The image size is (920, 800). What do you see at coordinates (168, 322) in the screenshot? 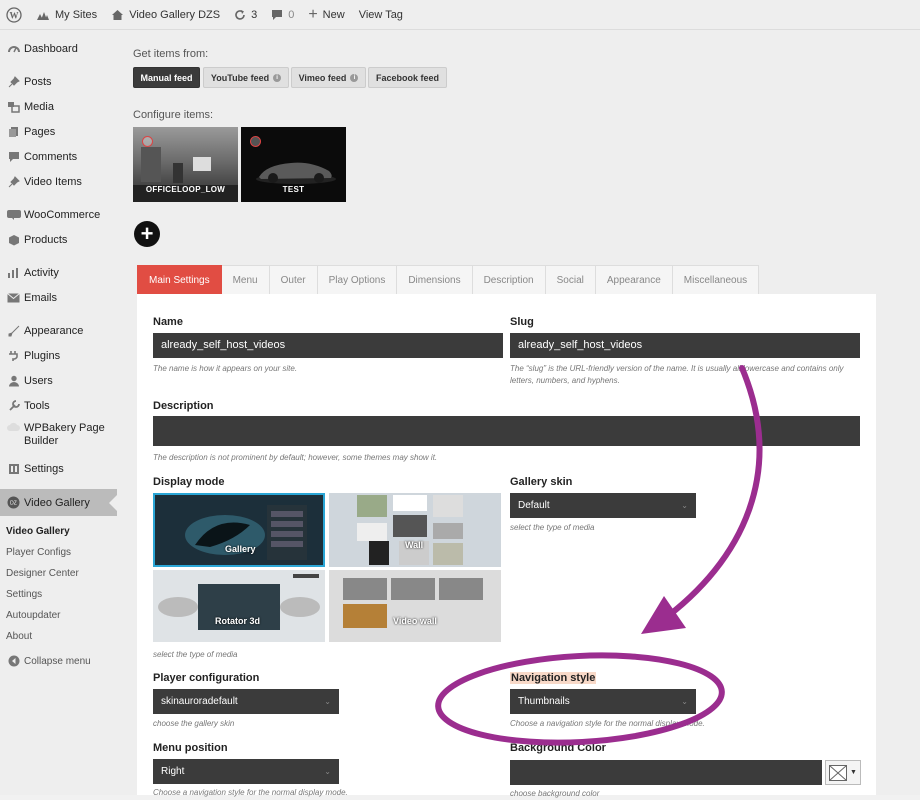
I see `name-label: Name` at bounding box center [168, 322].